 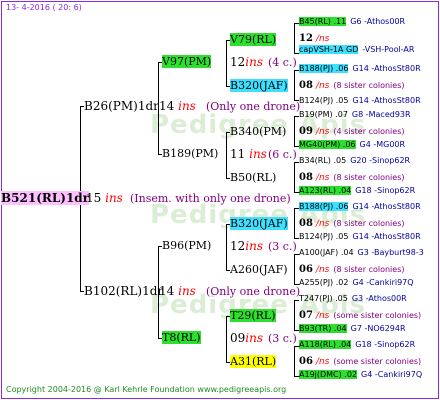 I want to click on gen4-row: 06/ns (some sister colonies), so click(x=360, y=361).